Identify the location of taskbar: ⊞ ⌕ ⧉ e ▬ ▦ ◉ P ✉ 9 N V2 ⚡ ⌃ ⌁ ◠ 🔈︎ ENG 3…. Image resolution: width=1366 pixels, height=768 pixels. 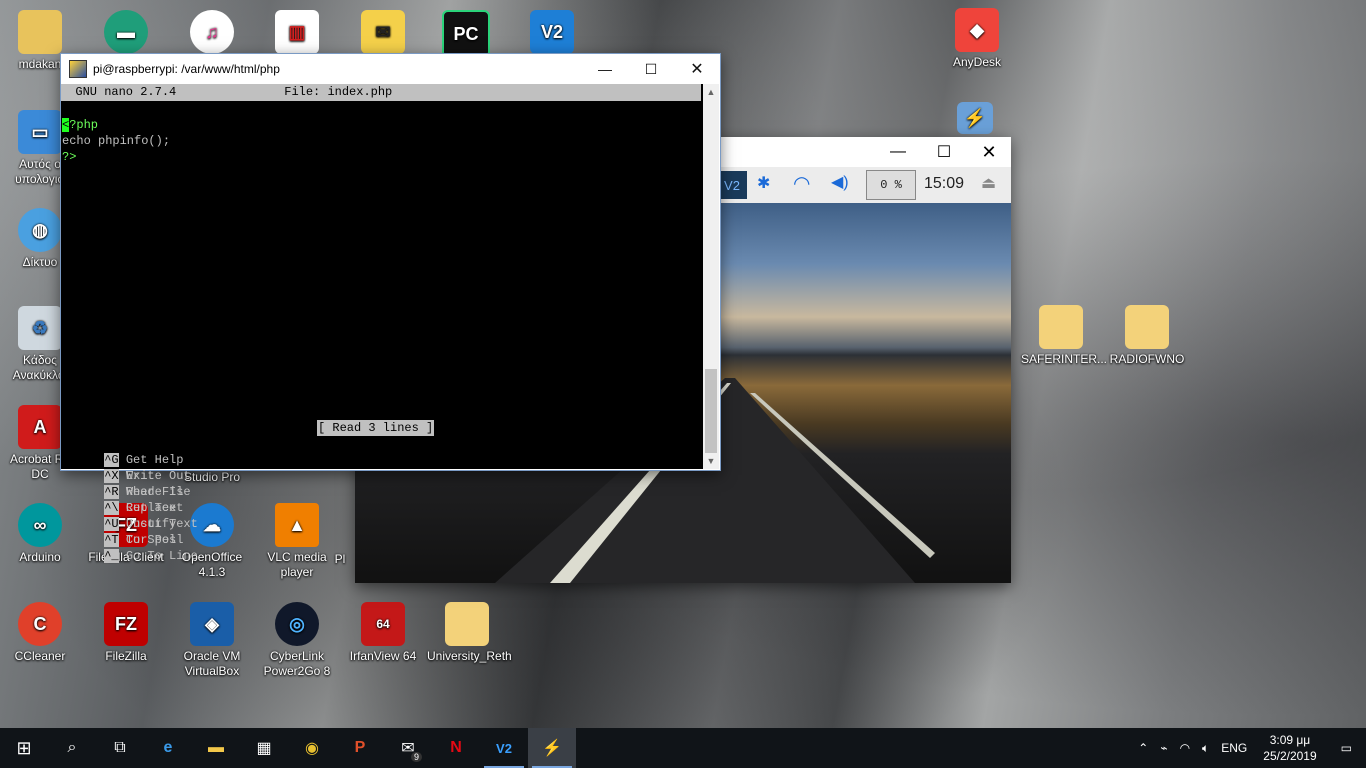
(683, 748).